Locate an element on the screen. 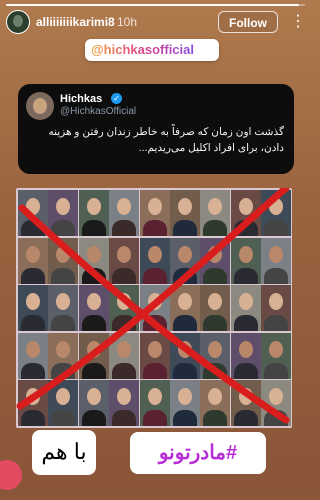 The height and width of the screenshot is (500, 320). hashtag-sticker: #مادرتونو is located at coordinates (198, 453).